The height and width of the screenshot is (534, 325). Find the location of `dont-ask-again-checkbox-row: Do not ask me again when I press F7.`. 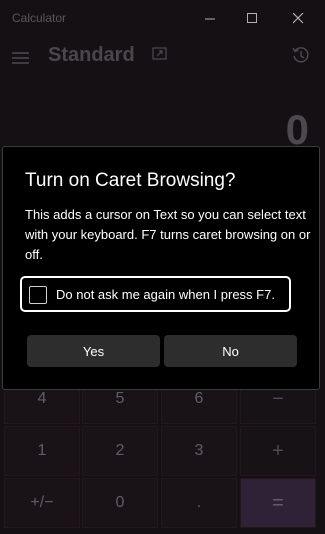

dont-ask-again-checkbox-row: Do not ask me again when I press F7. is located at coordinates (155, 294).